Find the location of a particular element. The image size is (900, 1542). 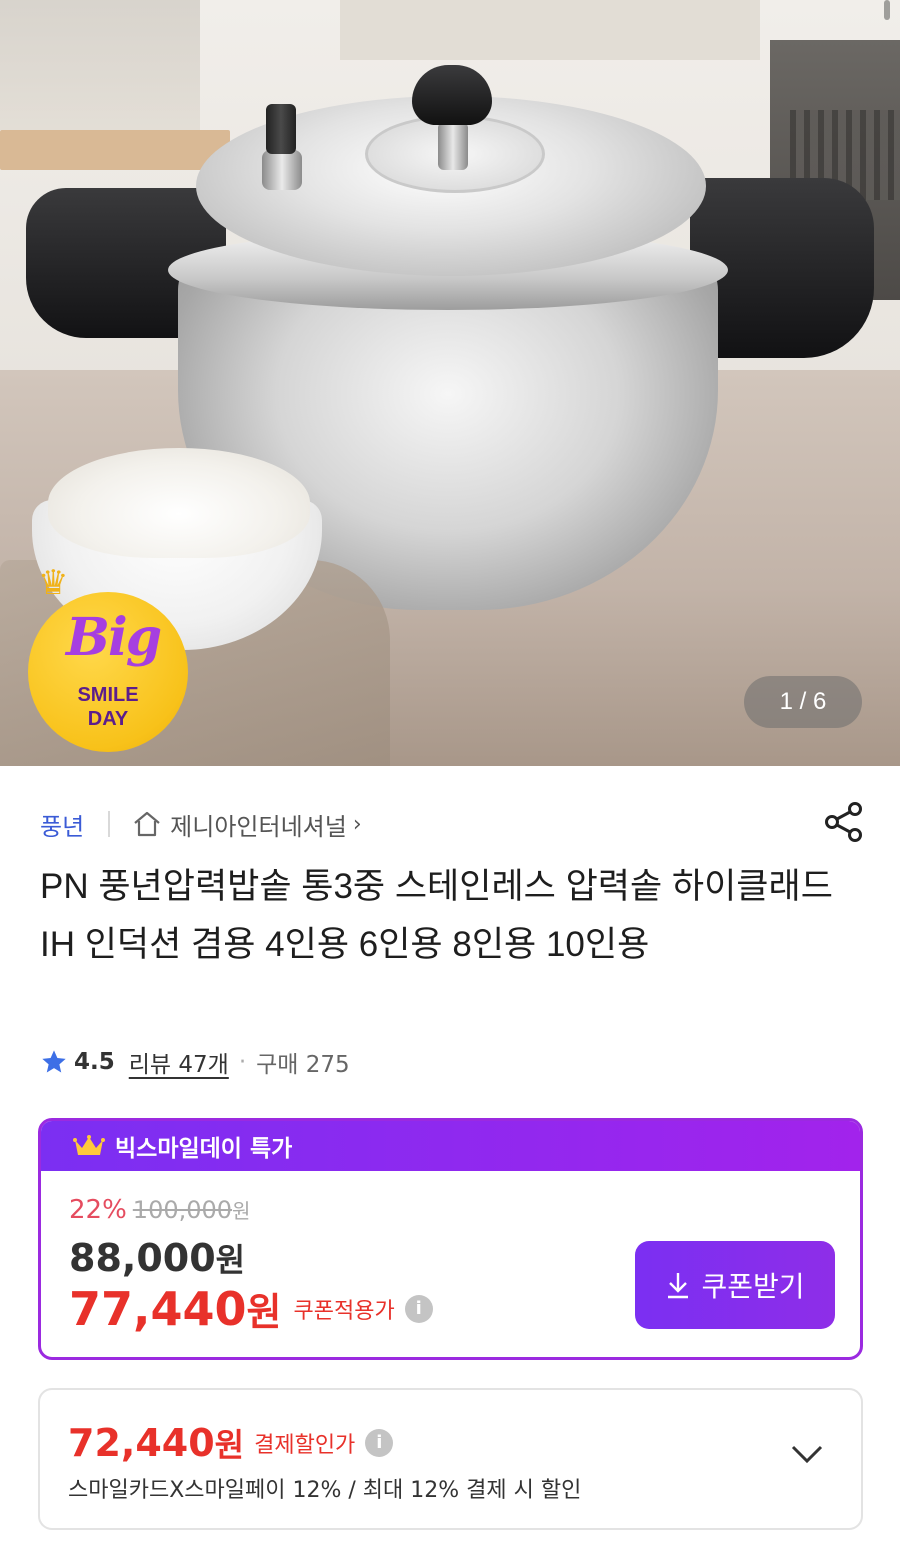

background-shelf is located at coordinates (100, 65).